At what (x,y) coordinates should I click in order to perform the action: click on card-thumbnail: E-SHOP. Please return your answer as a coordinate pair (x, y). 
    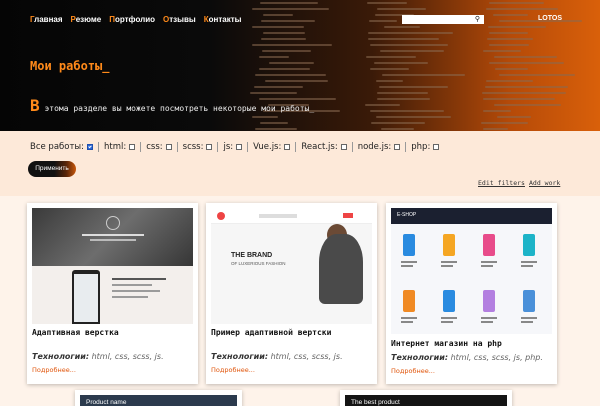
    Looking at the image, I should click on (471, 271).